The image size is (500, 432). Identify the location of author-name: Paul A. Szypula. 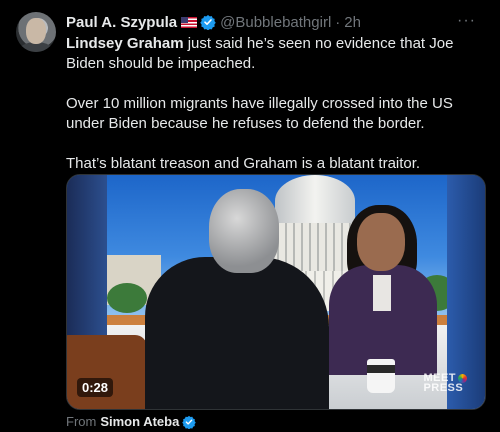
(121, 22).